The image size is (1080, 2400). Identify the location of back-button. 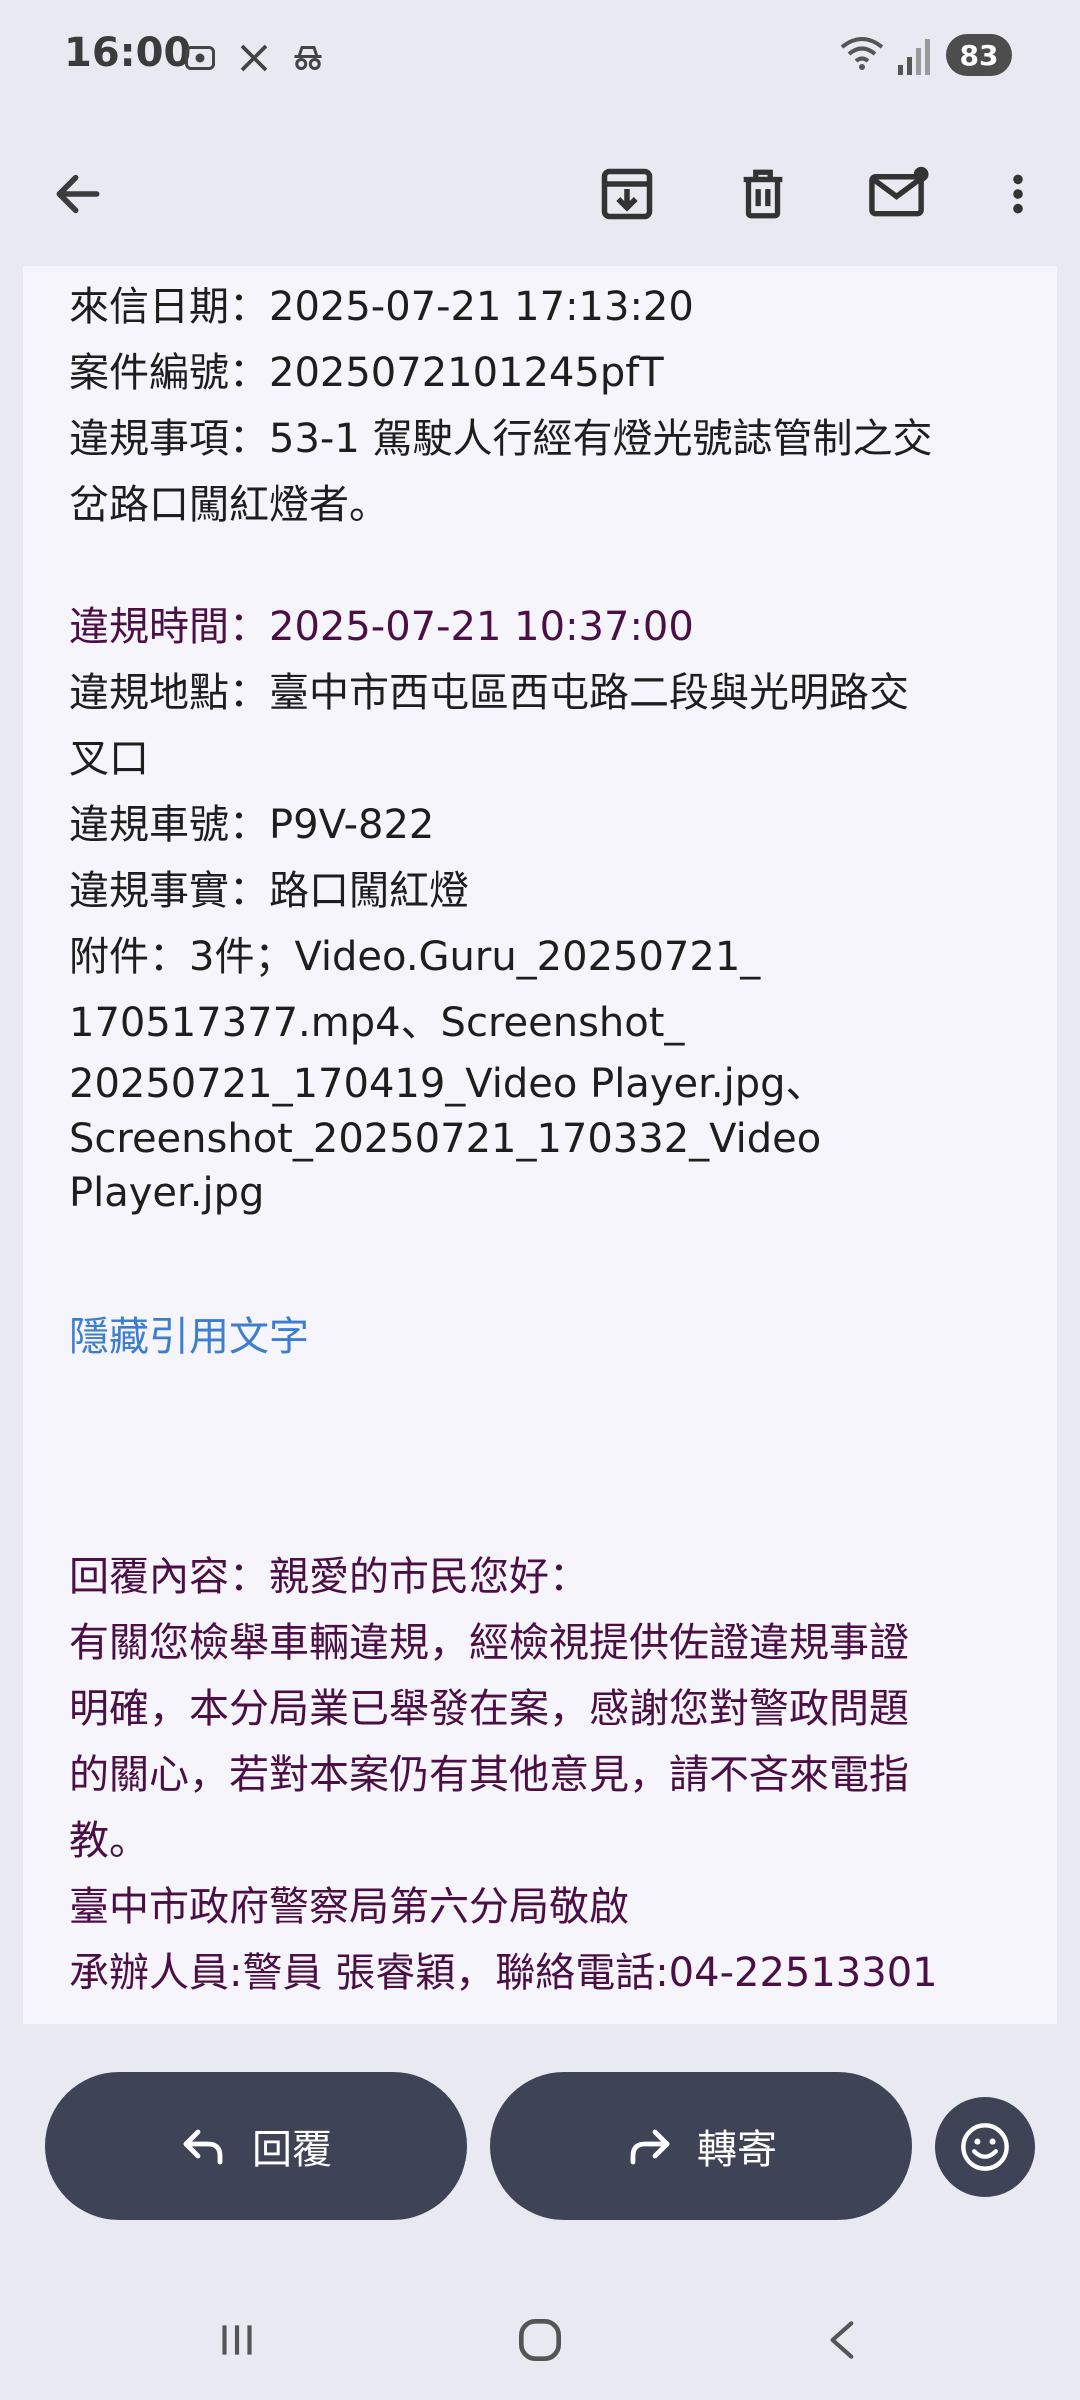
(78, 194).